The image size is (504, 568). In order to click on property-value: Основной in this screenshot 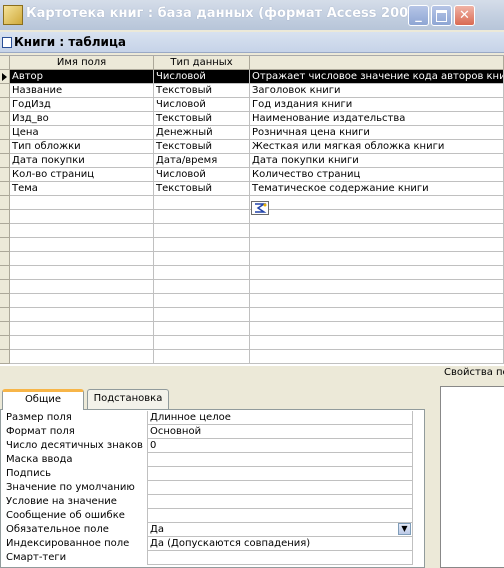, I will do `click(280, 432)`.